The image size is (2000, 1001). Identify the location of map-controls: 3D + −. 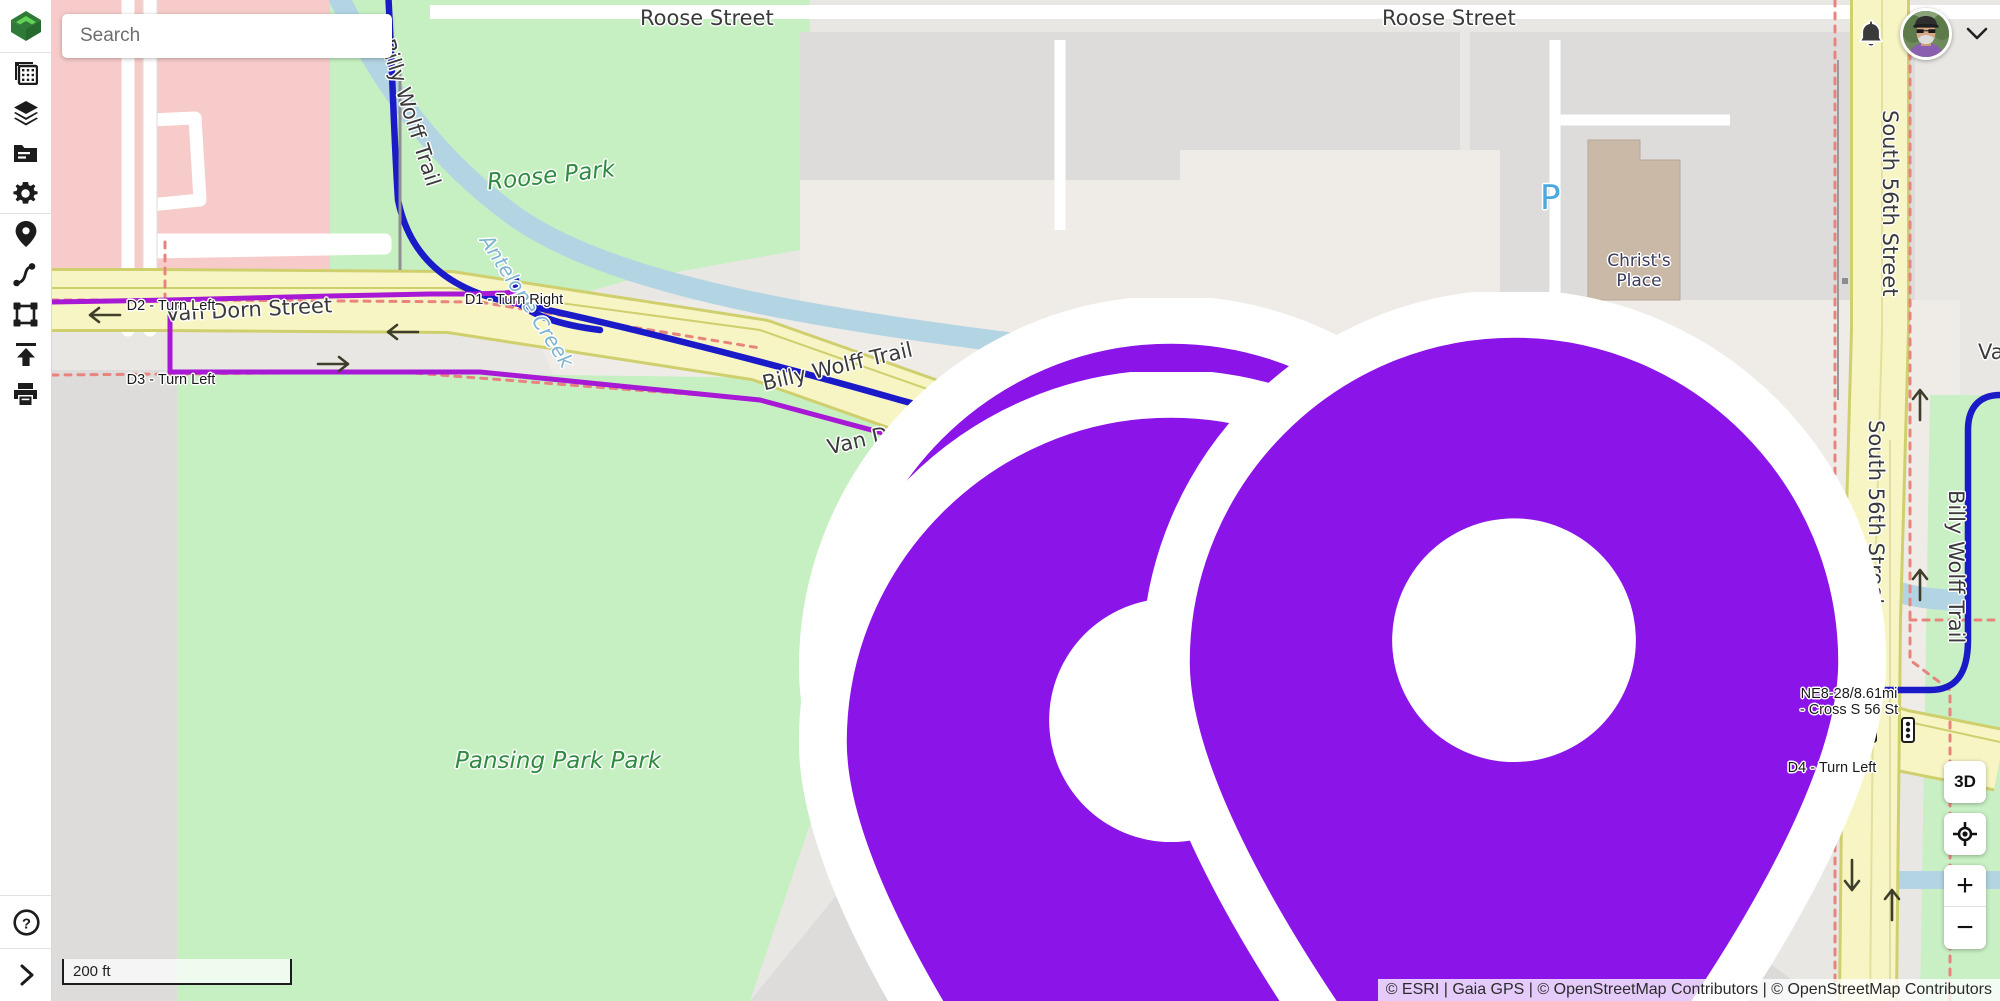
(1965, 855).